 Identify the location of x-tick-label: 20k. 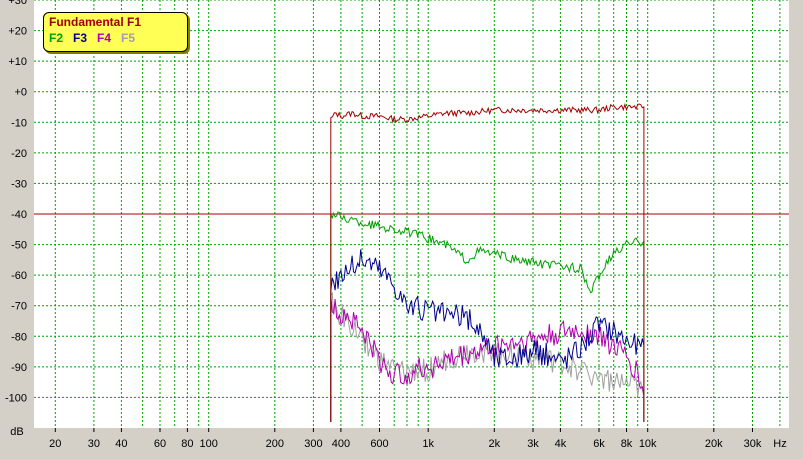
(714, 444).